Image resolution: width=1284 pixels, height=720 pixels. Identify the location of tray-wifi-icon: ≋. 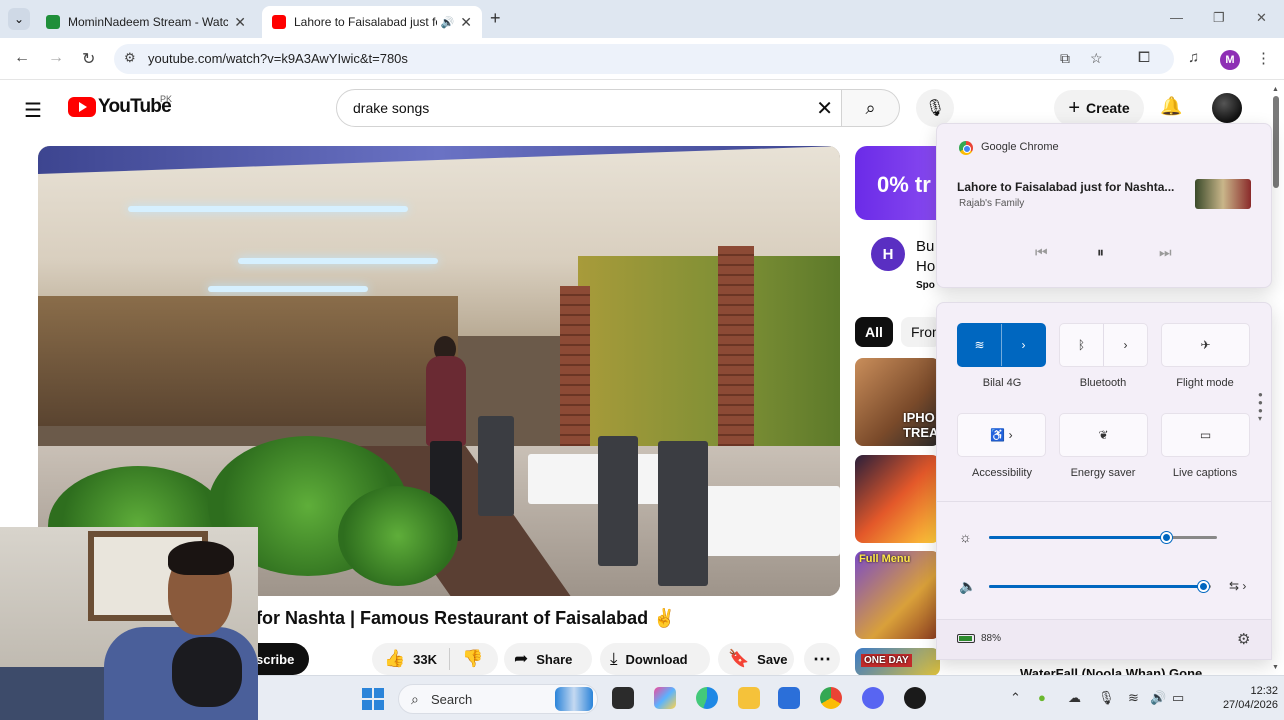
(1133, 698).